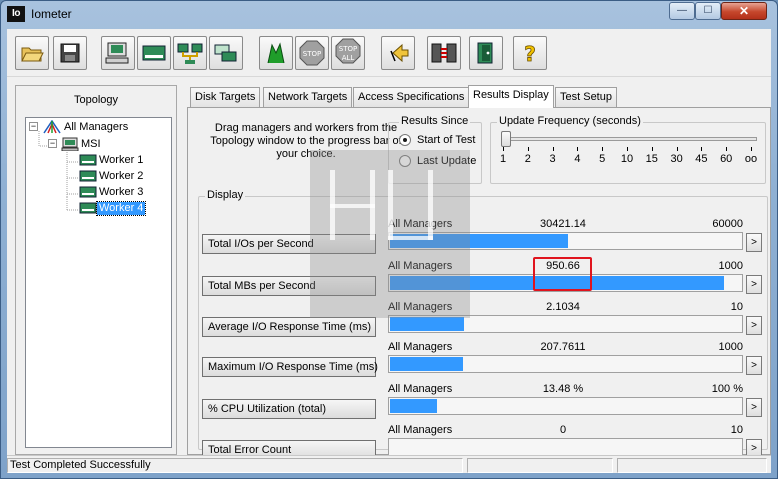 This screenshot has height=479, width=778. I want to click on tab-network-targets: Network Targets, so click(308, 97).